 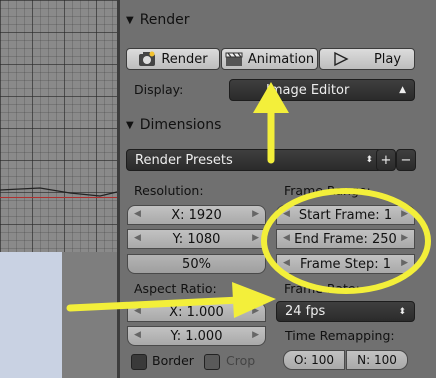 I want to click on play-icon, so click(x=341, y=59).